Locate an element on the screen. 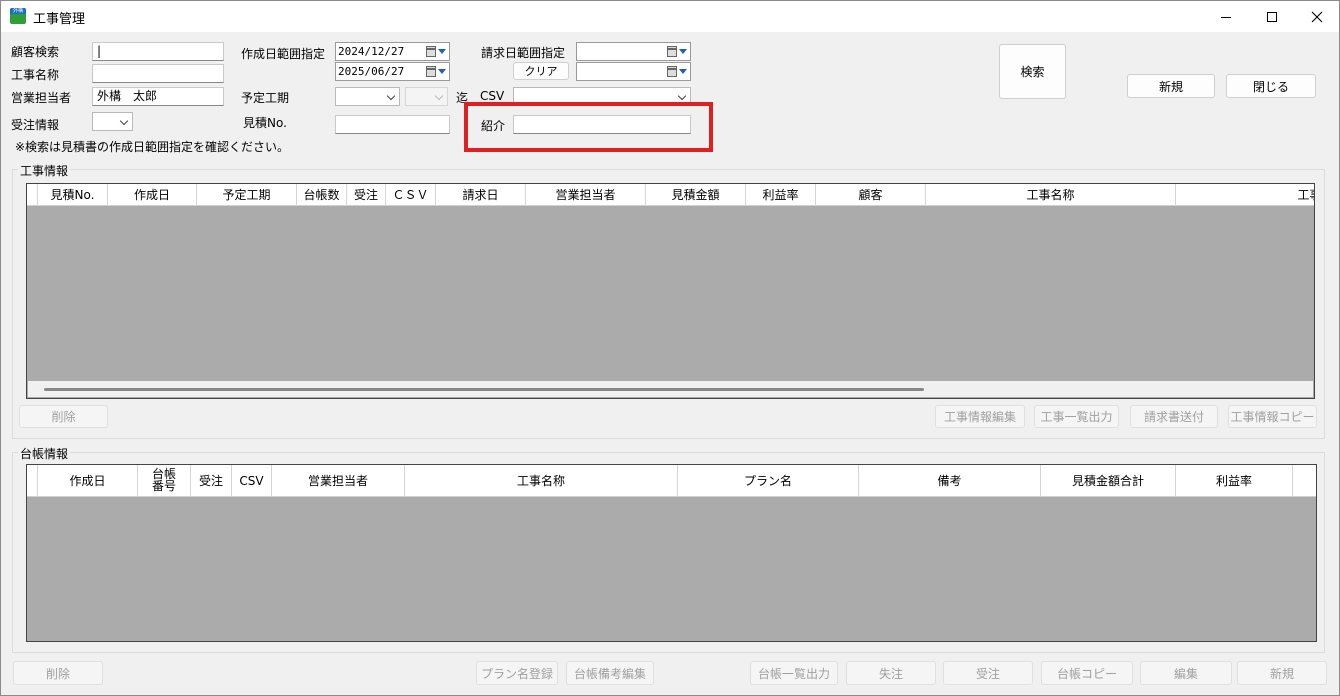  project-col-header: 見積金額 is located at coordinates (696, 195).